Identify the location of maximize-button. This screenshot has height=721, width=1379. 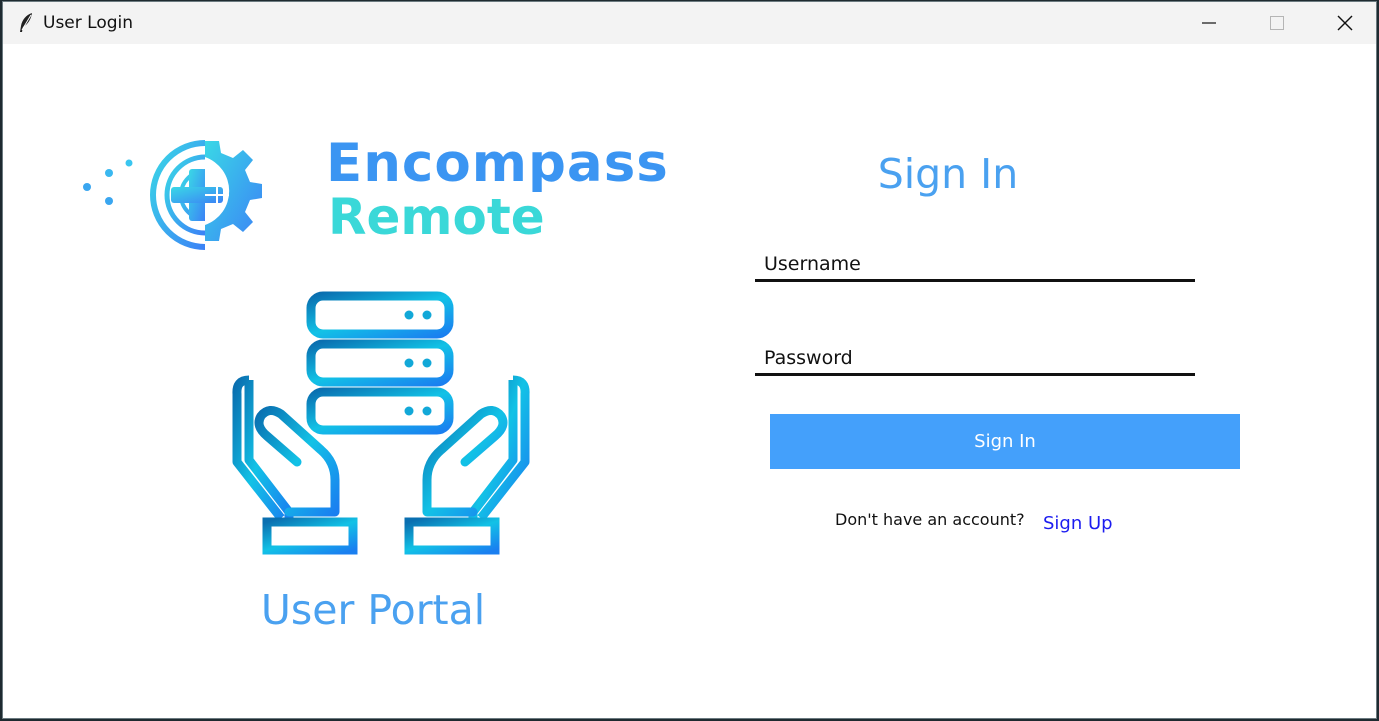
(1277, 23).